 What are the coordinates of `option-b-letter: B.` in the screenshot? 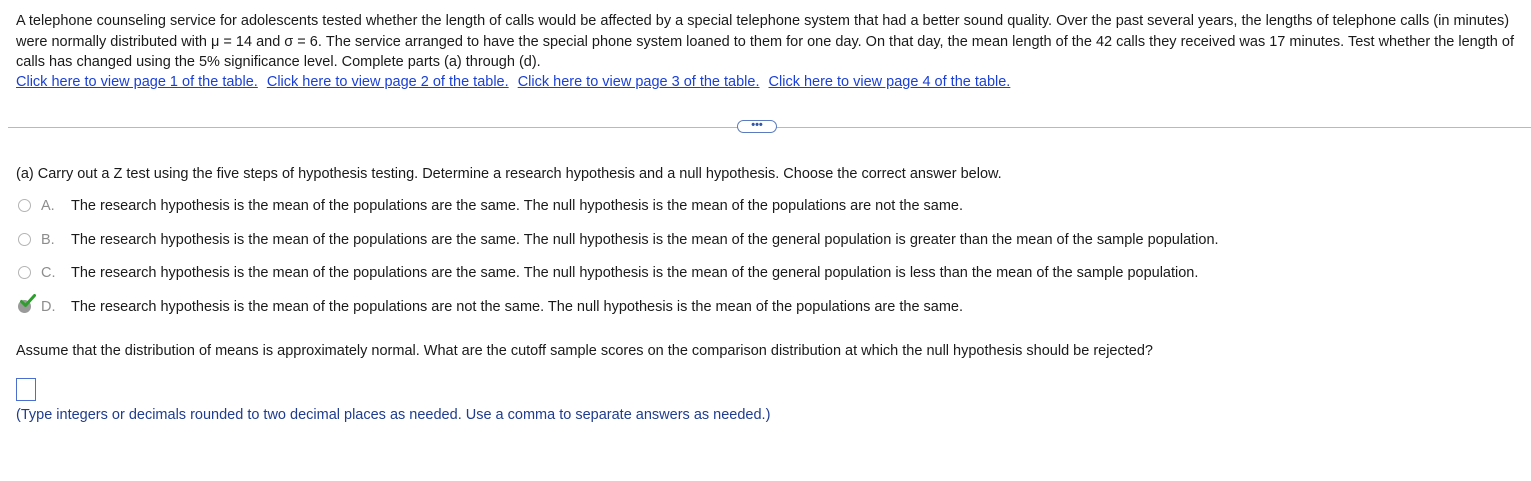 It's located at (48, 240).